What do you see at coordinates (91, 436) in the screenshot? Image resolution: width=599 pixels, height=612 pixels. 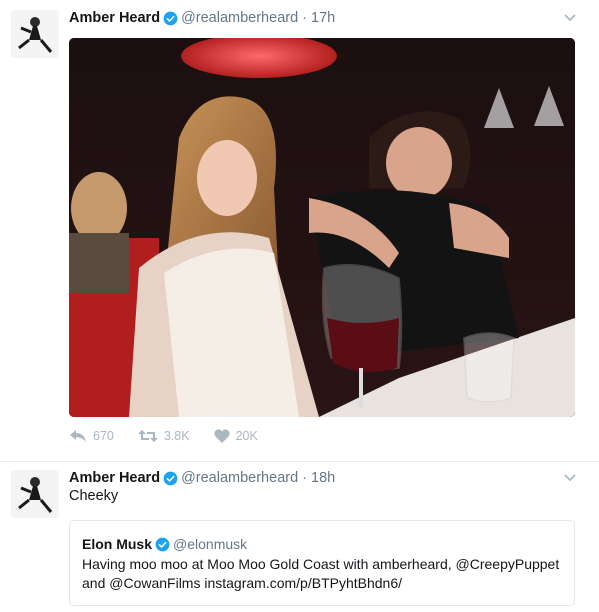 I see `reply-button: 670` at bounding box center [91, 436].